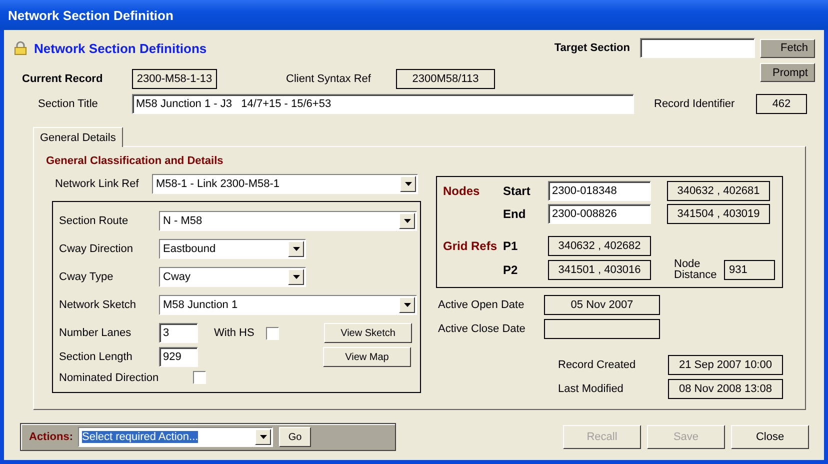 The width and height of the screenshot is (828, 464). I want to click on section-length-field: 929, so click(178, 357).